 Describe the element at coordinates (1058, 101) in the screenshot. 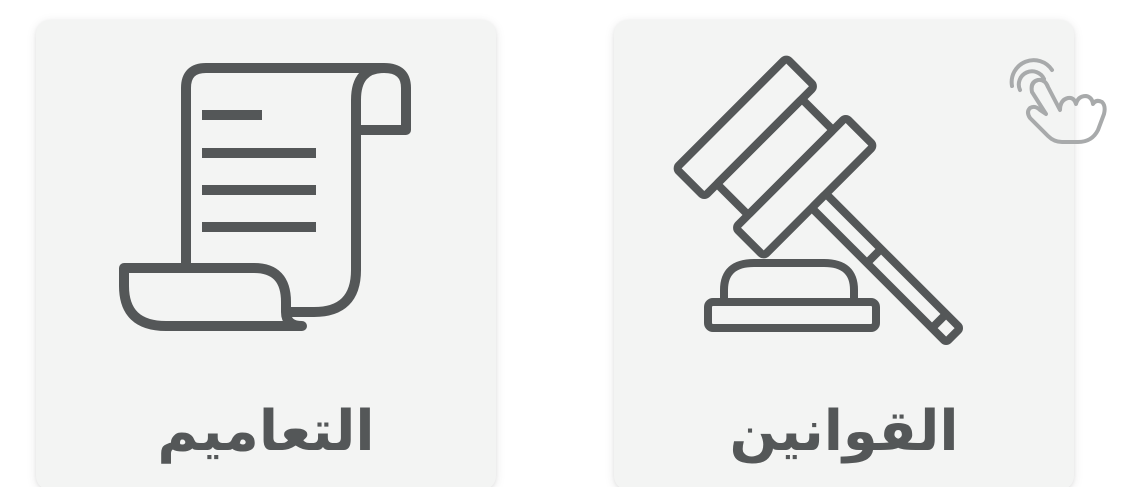

I see `tap-gesture-icon` at that location.